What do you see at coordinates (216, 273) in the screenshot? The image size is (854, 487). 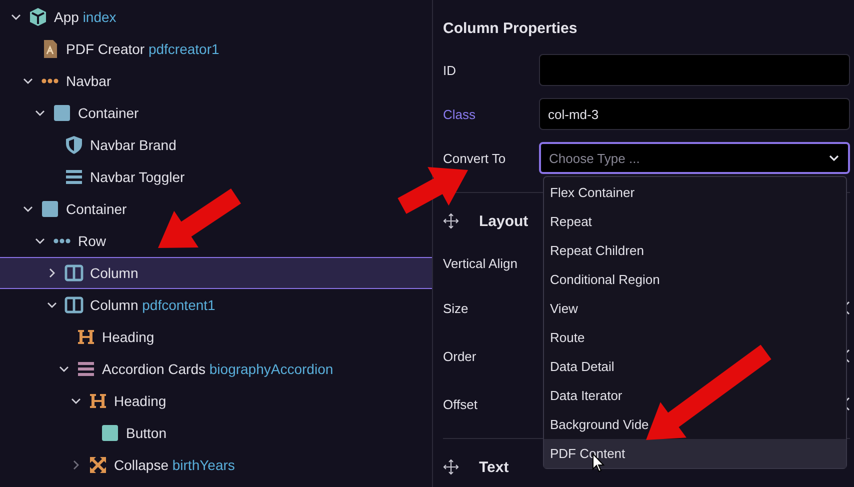 I see `tree-item: Column` at bounding box center [216, 273].